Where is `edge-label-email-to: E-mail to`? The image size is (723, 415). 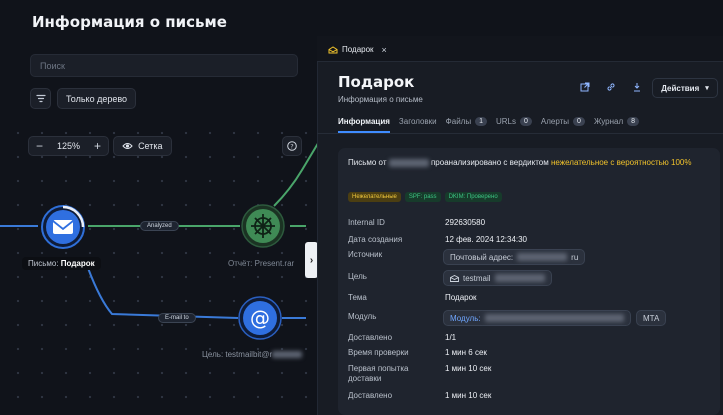
edge-label-email-to: E-mail to is located at coordinates (177, 318).